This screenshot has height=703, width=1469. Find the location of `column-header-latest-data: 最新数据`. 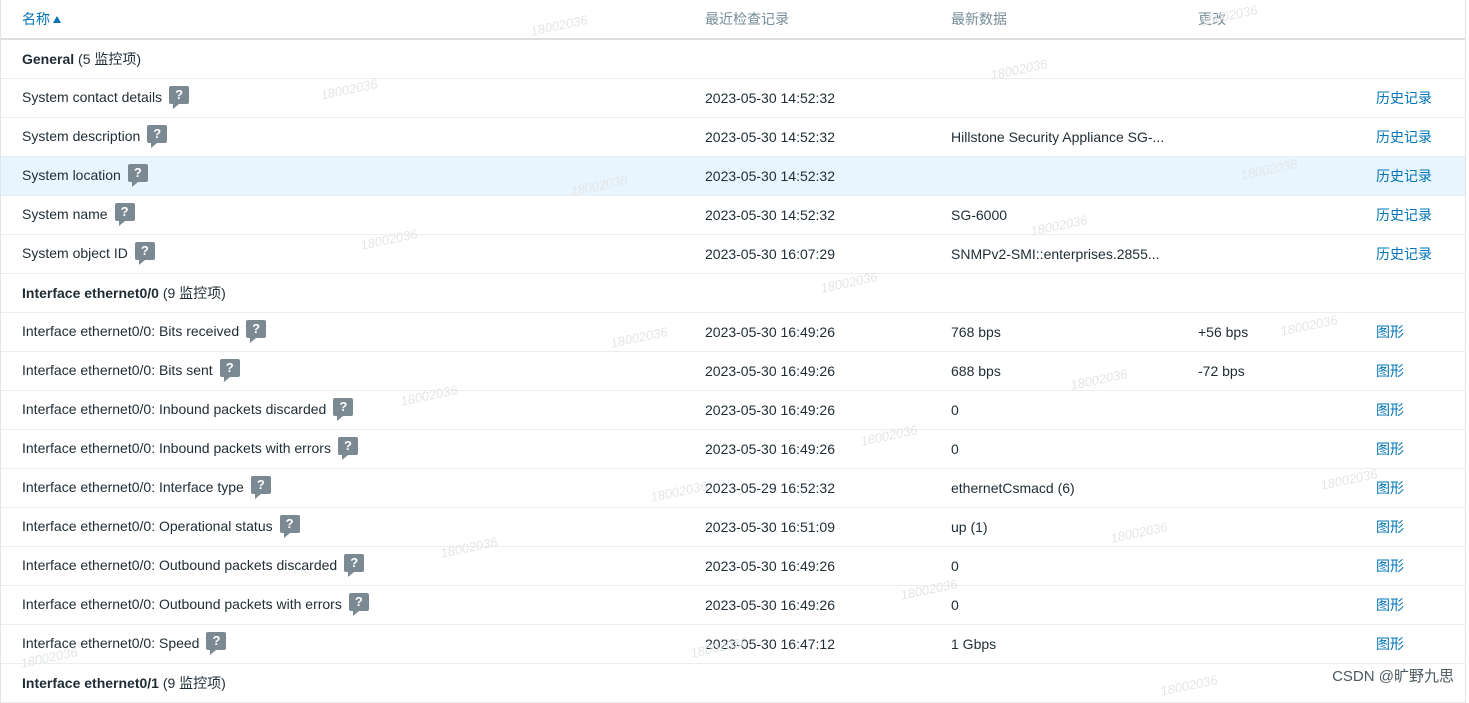

column-header-latest-data: 最新数据 is located at coordinates (979, 19).